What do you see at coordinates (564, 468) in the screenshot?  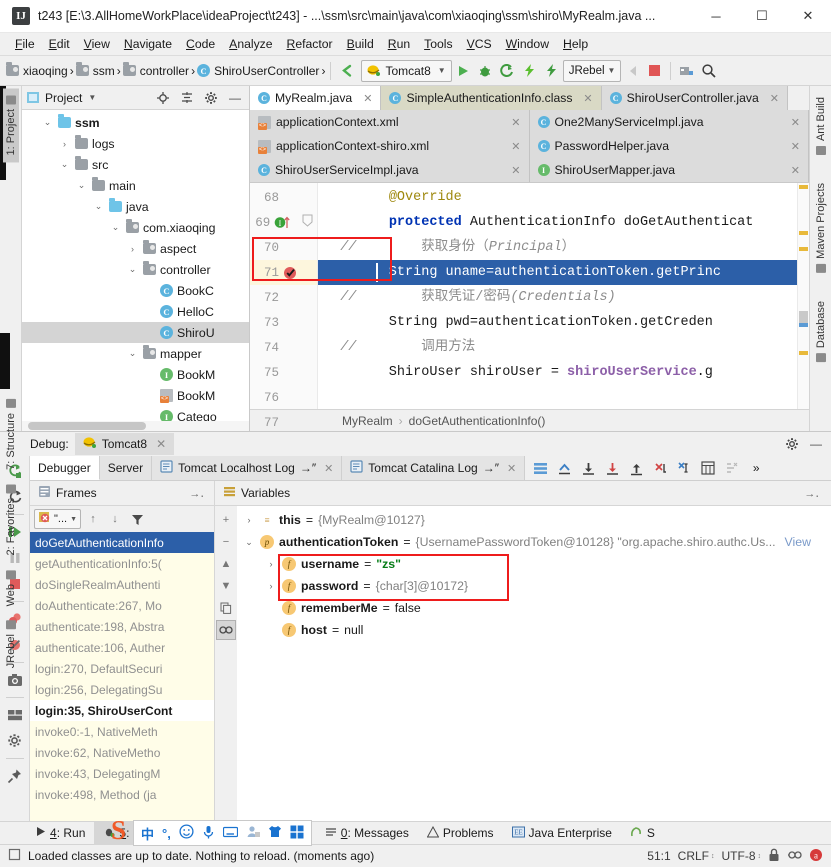 I see `step-out-up-icon` at bounding box center [564, 468].